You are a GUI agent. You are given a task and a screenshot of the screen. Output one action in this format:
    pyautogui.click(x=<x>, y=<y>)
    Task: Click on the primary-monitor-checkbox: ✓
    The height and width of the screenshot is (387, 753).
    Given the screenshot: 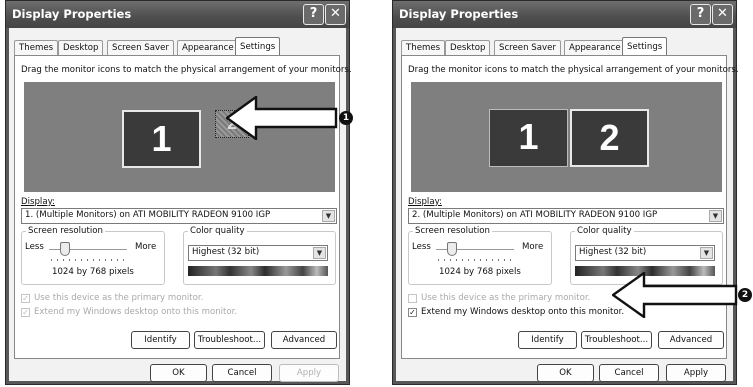 What is the action you would take?
    pyautogui.click(x=25, y=298)
    